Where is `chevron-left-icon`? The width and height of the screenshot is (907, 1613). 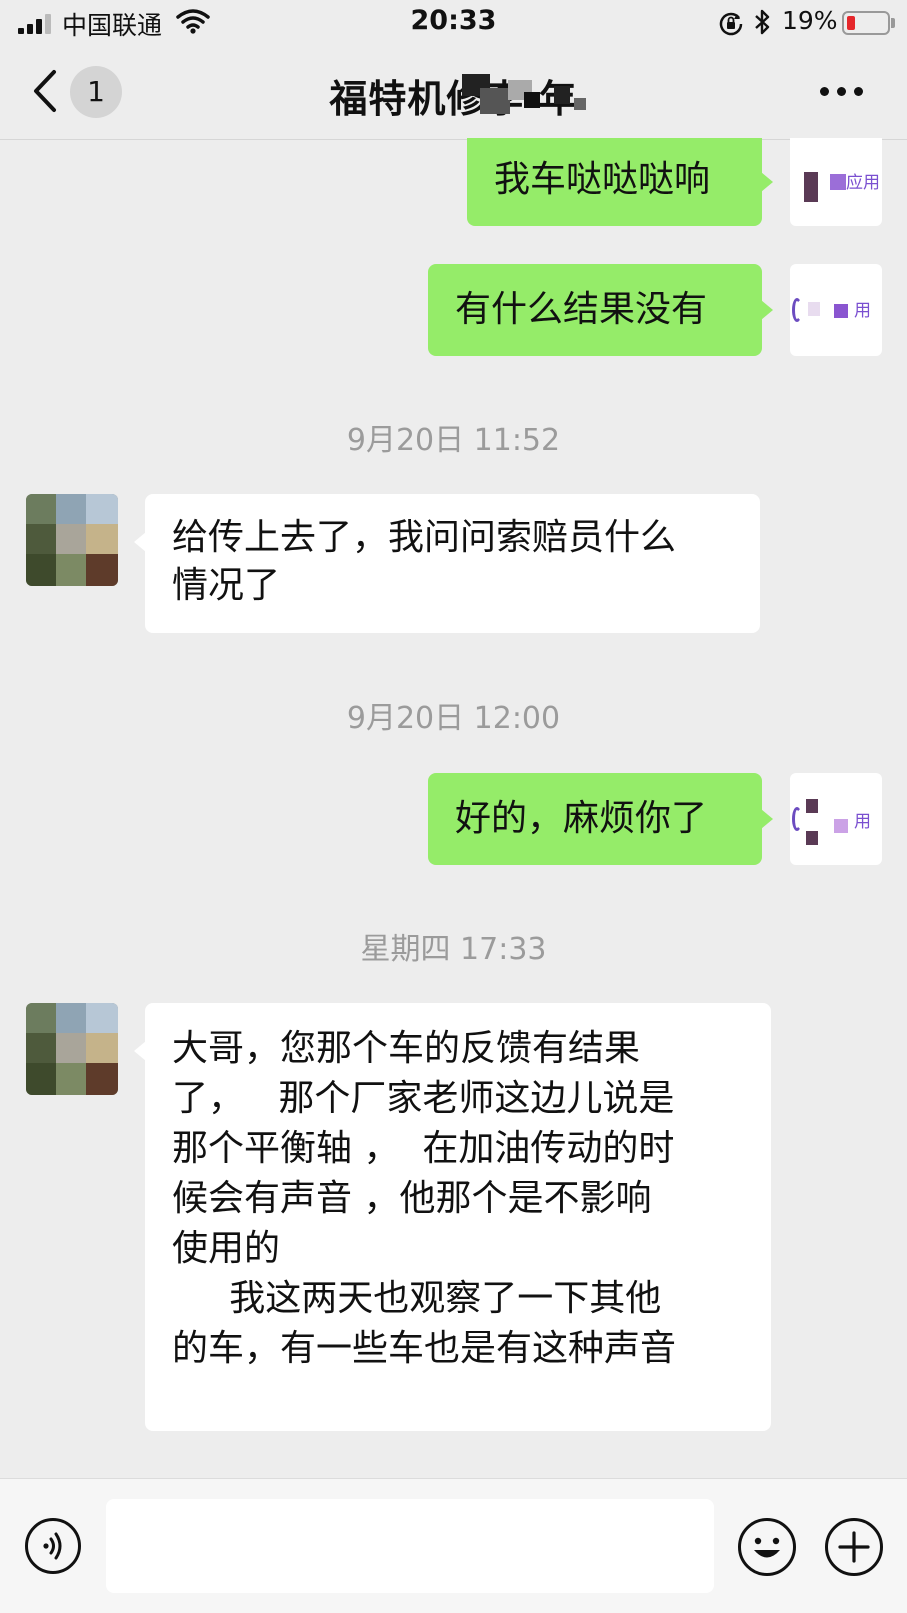
chevron-left-icon is located at coordinates (46, 91).